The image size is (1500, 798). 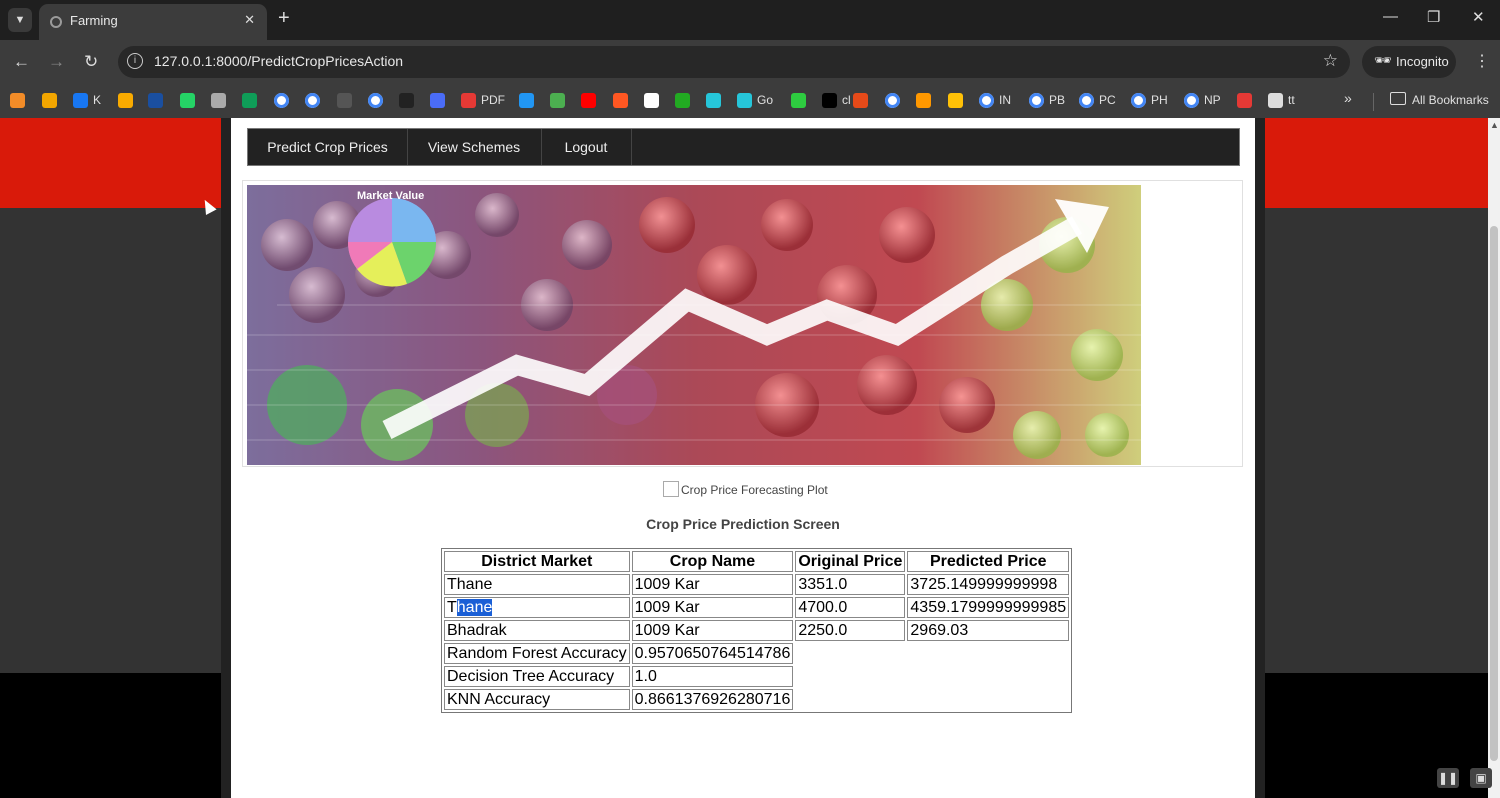 I want to click on district-cell-selected: Thane, so click(x=537, y=607).